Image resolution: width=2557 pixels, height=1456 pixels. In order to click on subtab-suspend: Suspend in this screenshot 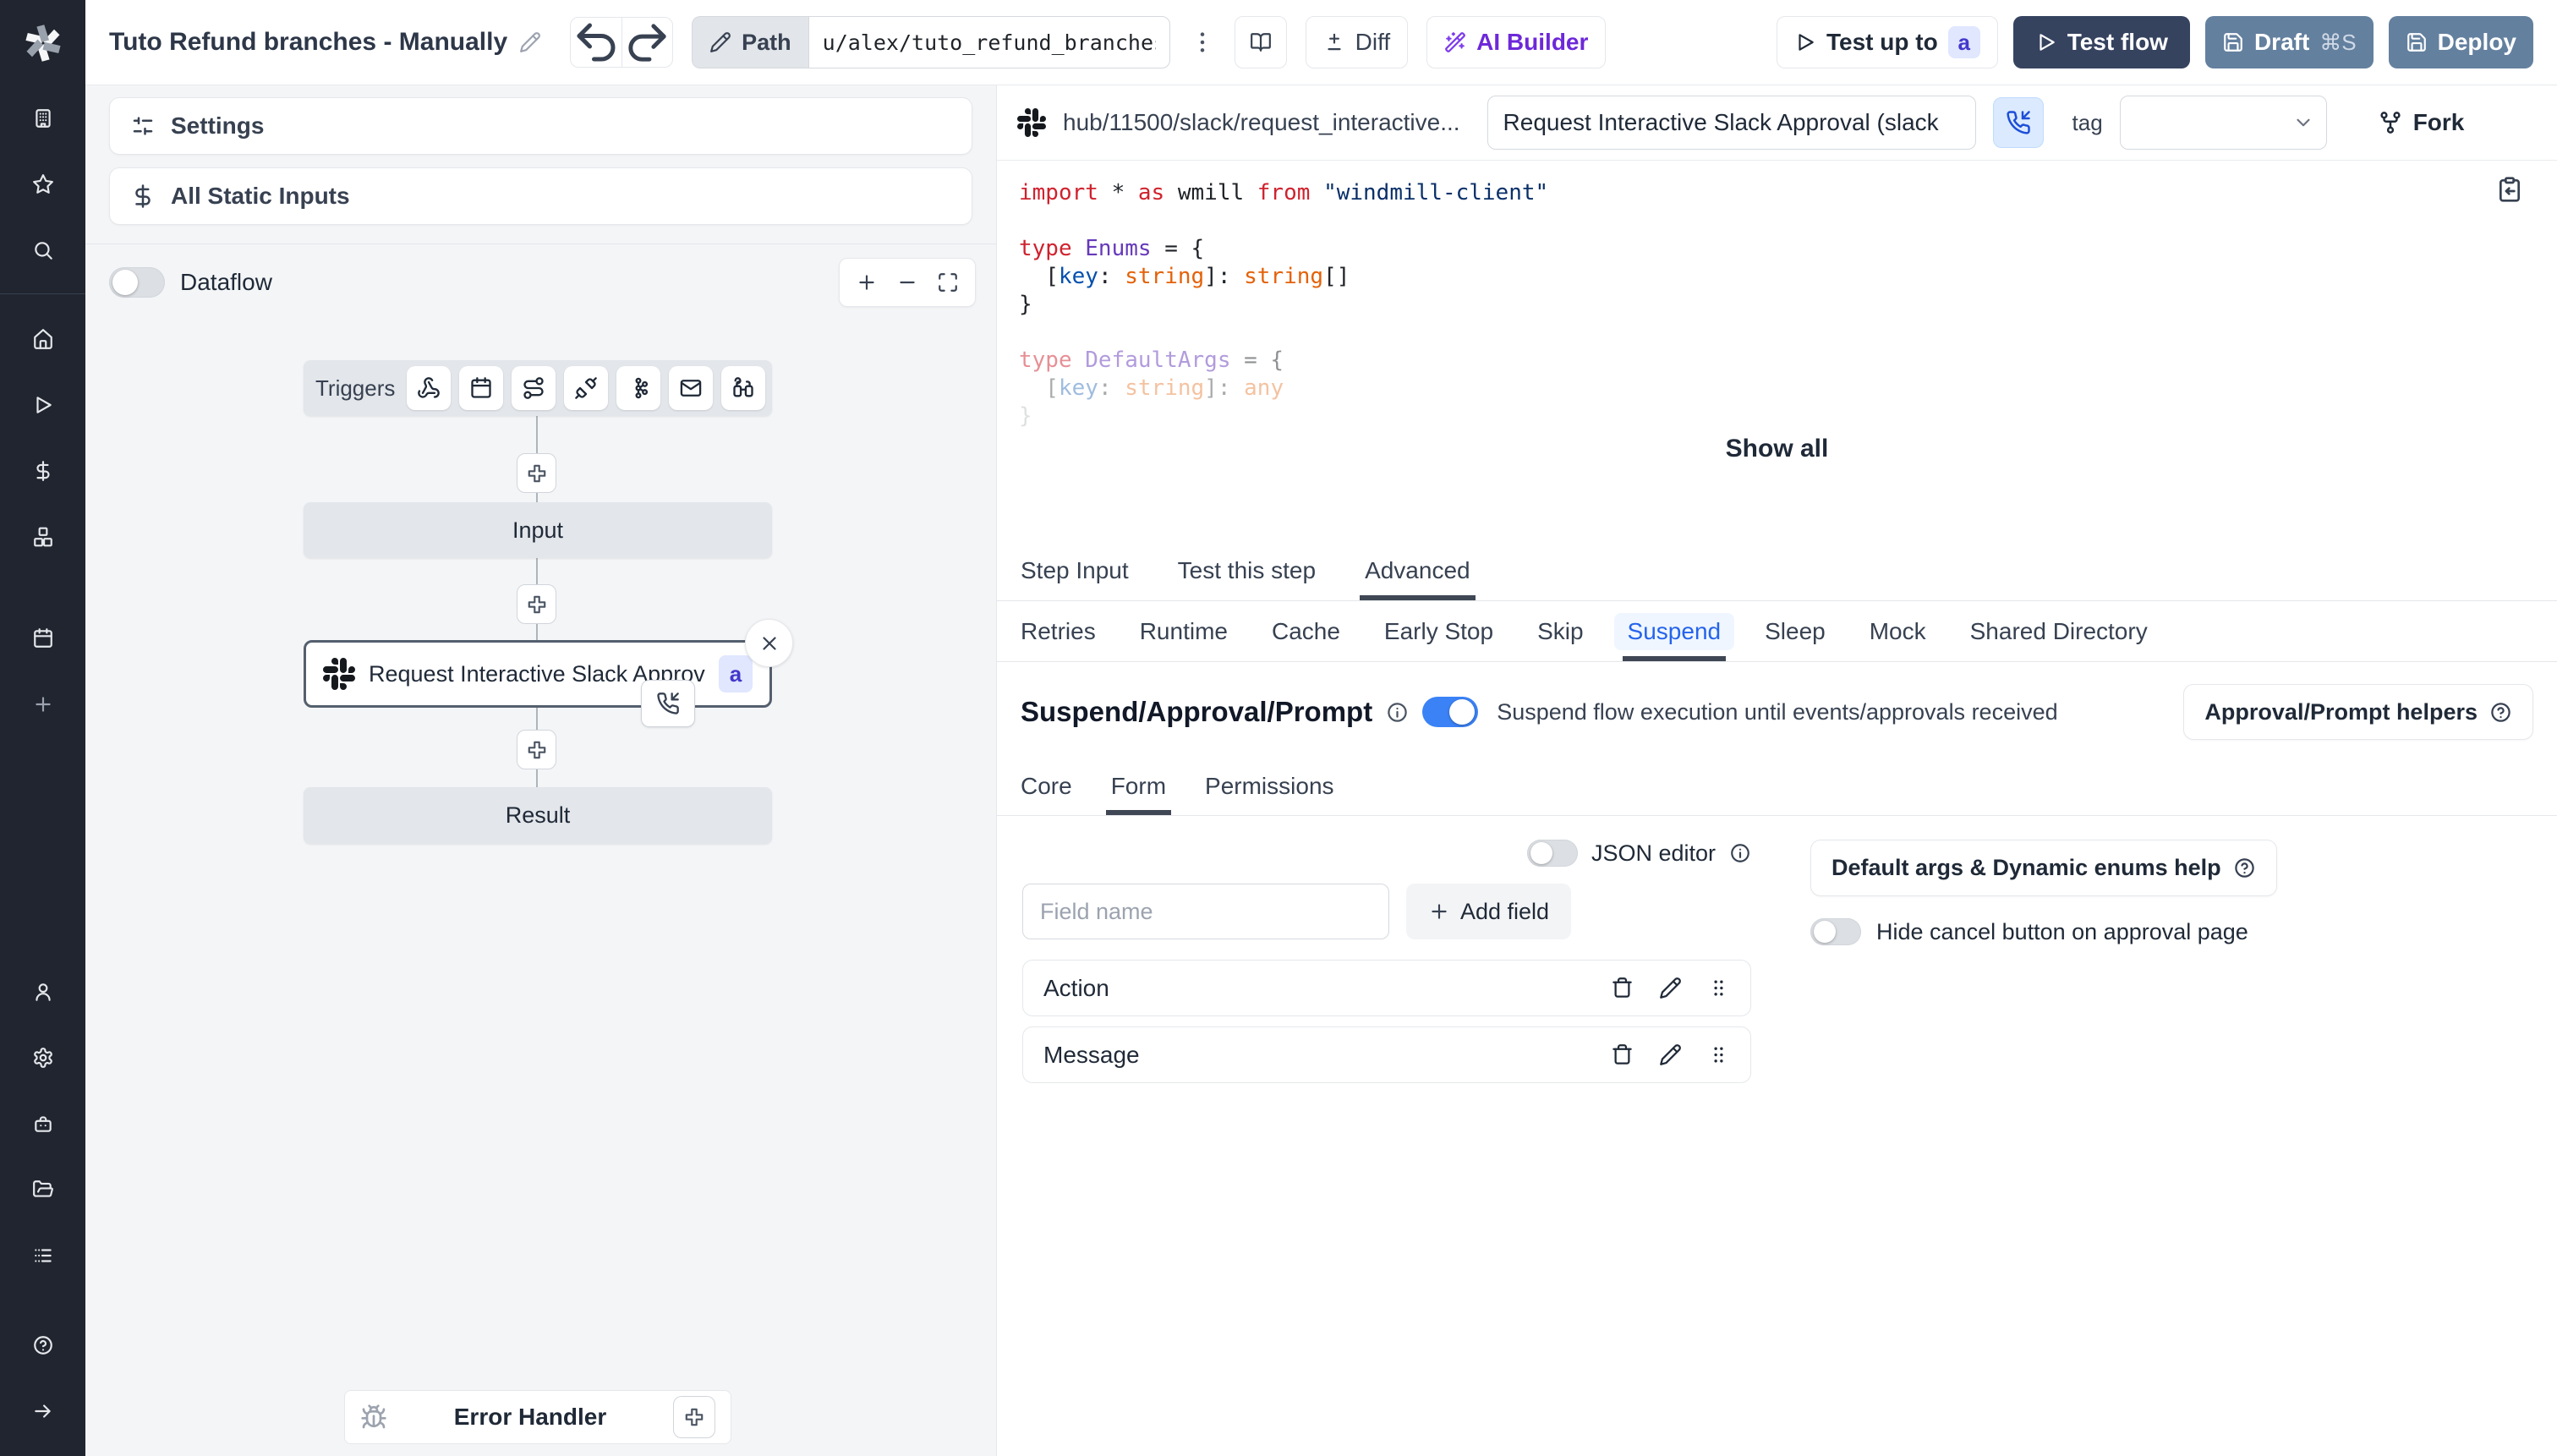, I will do `click(1674, 631)`.